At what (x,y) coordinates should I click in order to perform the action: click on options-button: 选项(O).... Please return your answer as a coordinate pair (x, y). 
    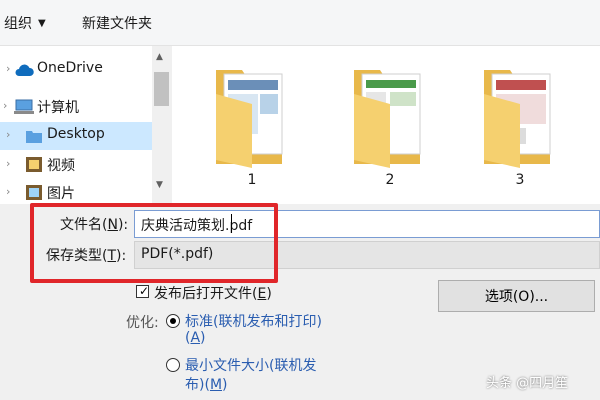
    Looking at the image, I should click on (516, 296).